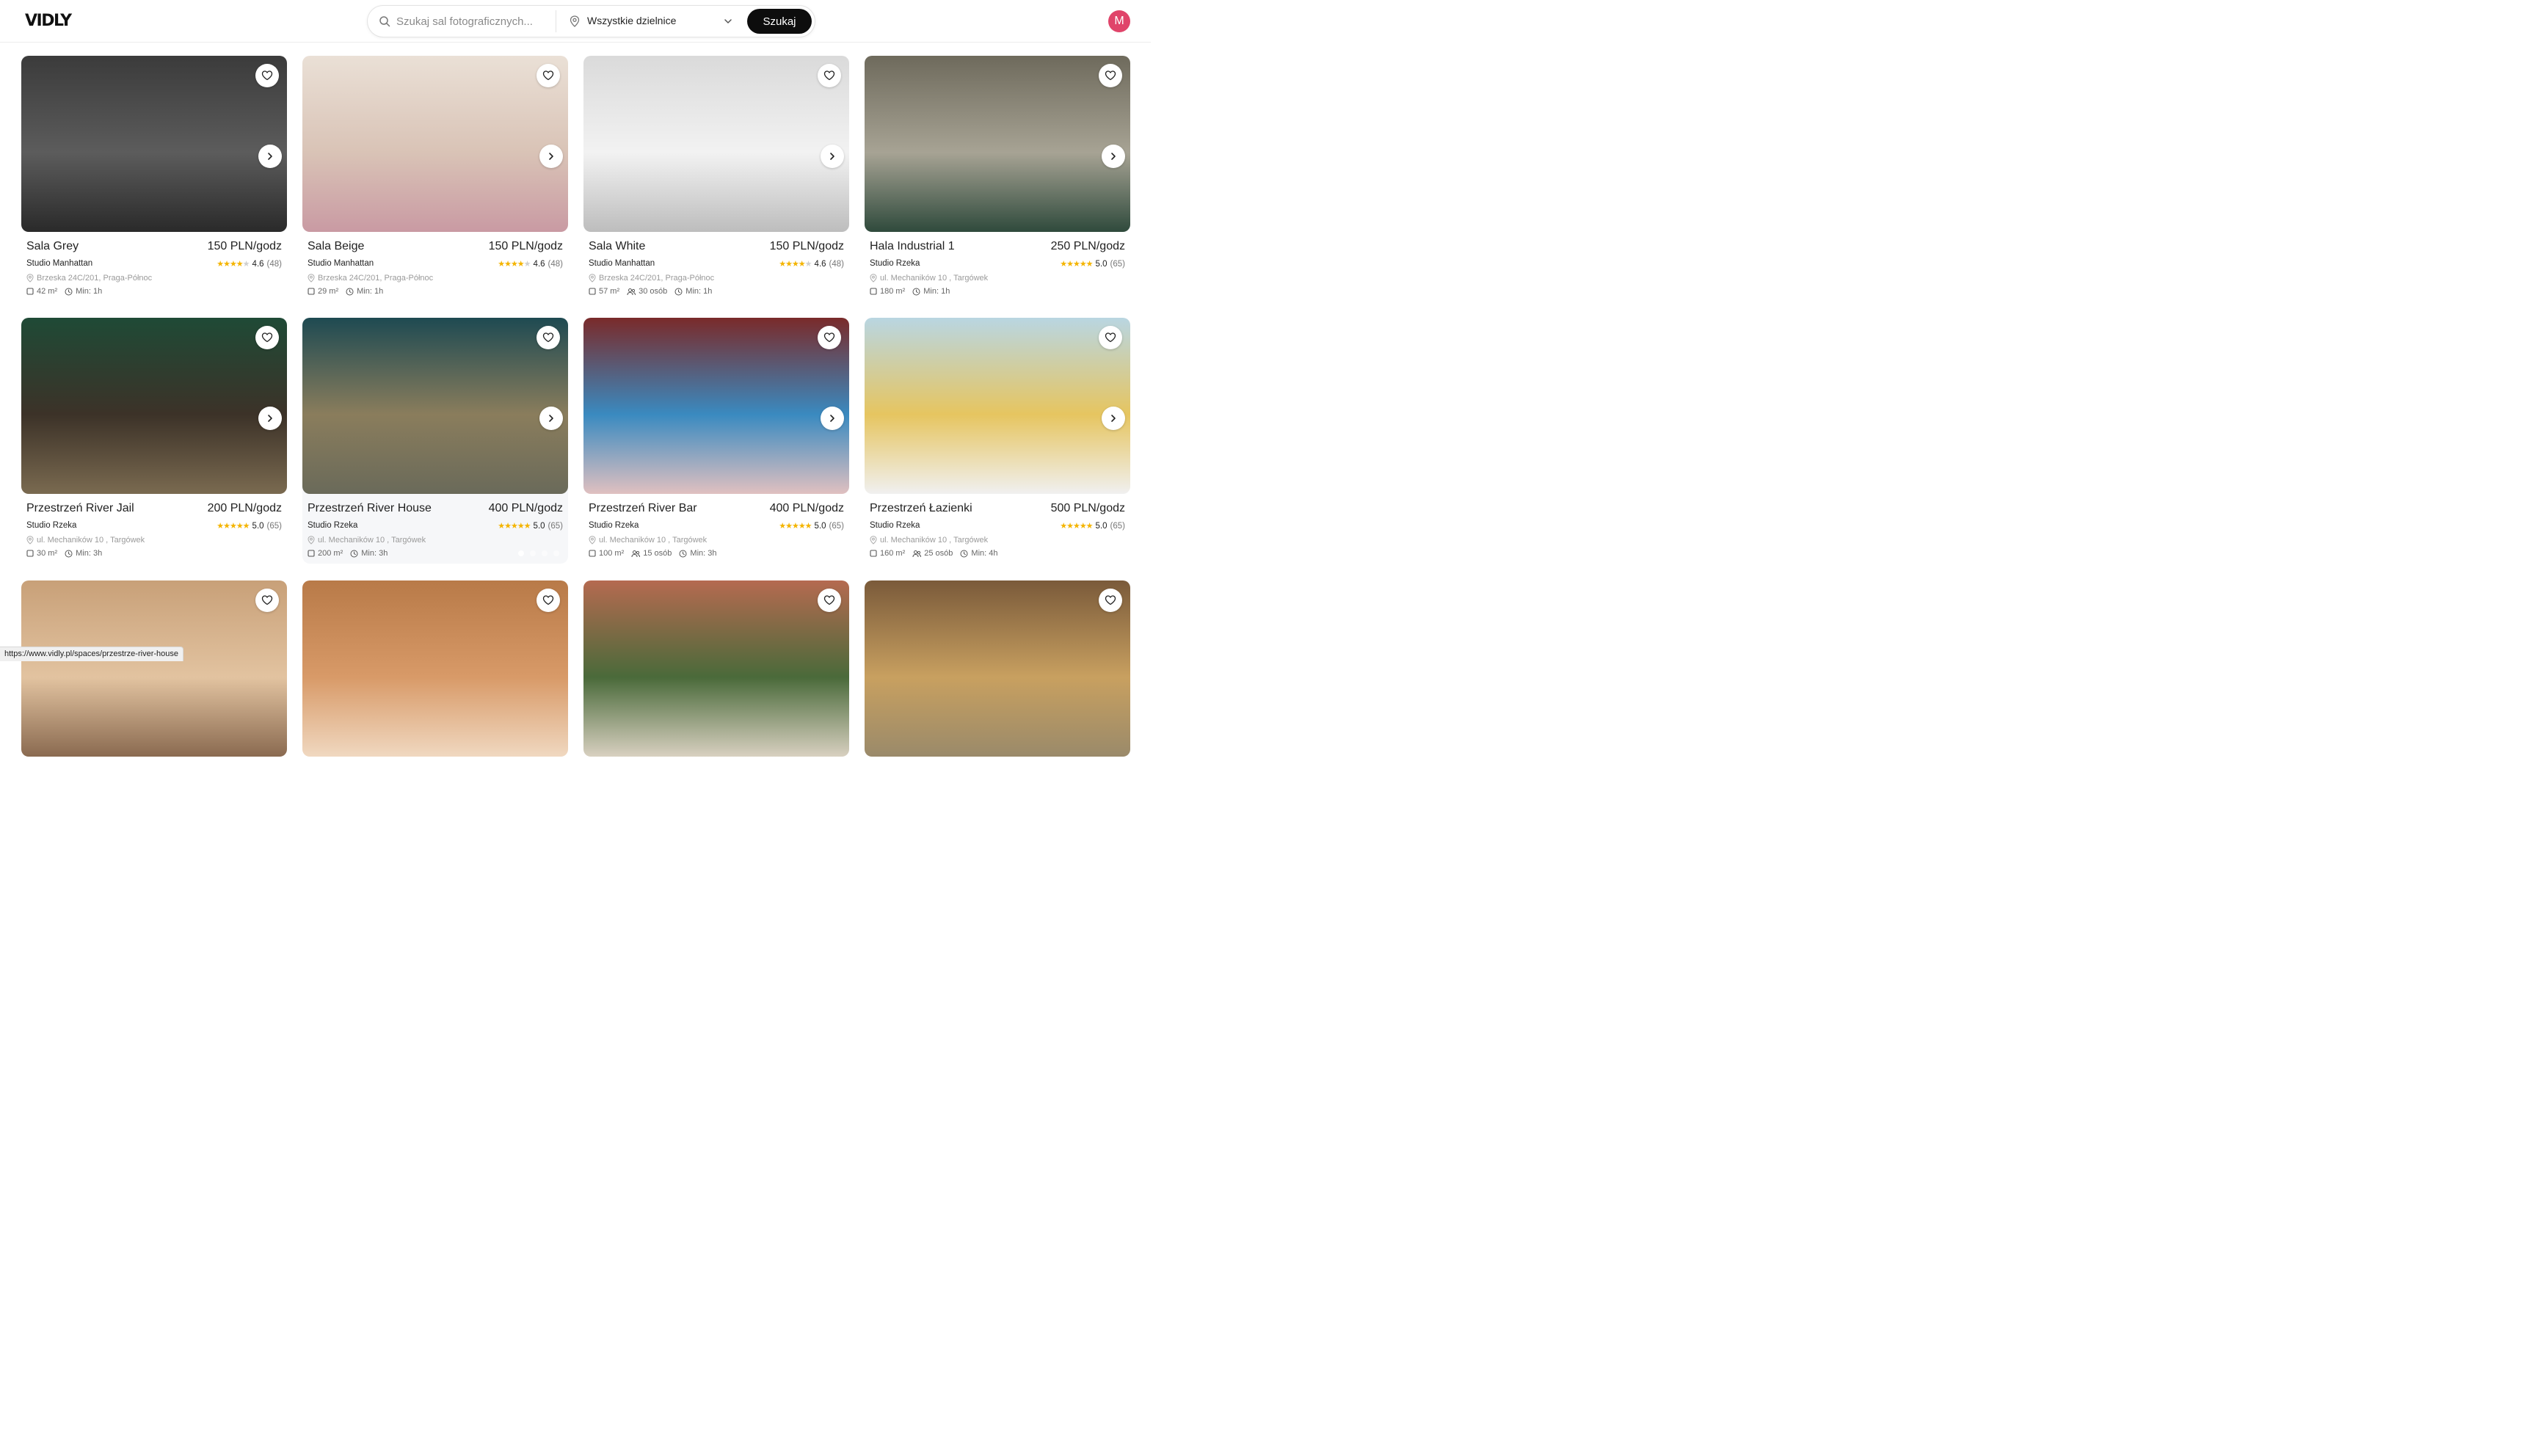  Describe the element at coordinates (779, 22) in the screenshot. I see `search-button: Szukaj` at that location.